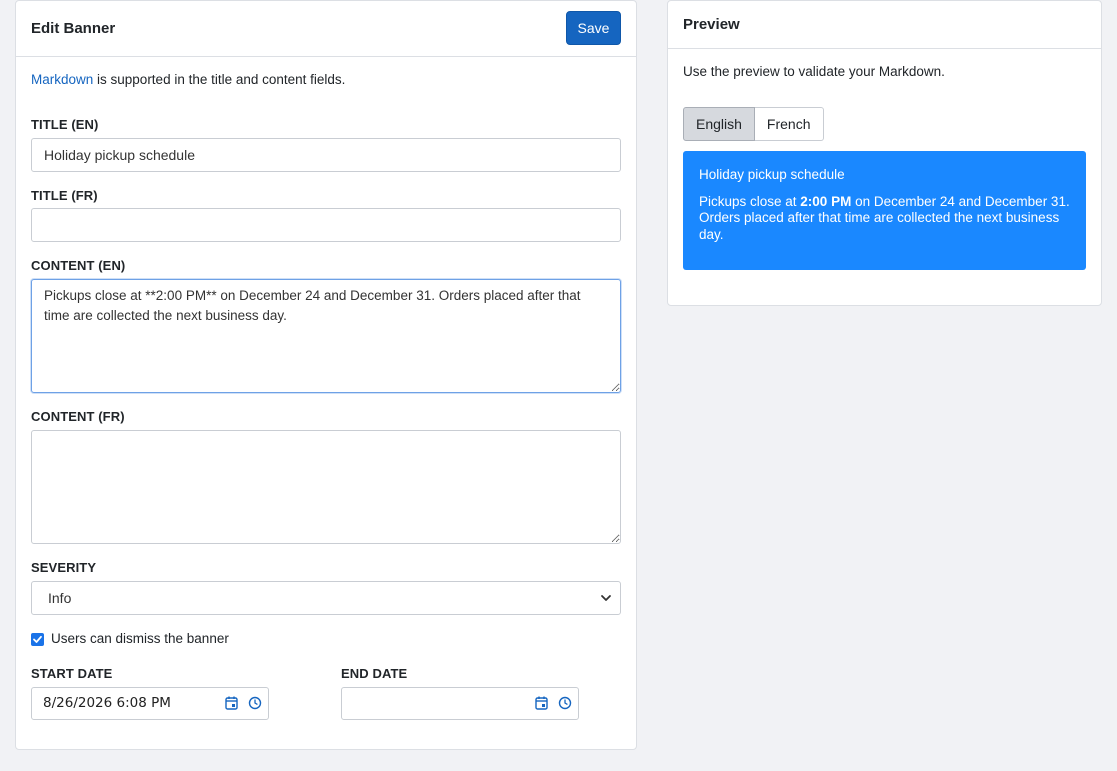  What do you see at coordinates (64, 567) in the screenshot?
I see `severity-label: SEVERITY` at bounding box center [64, 567].